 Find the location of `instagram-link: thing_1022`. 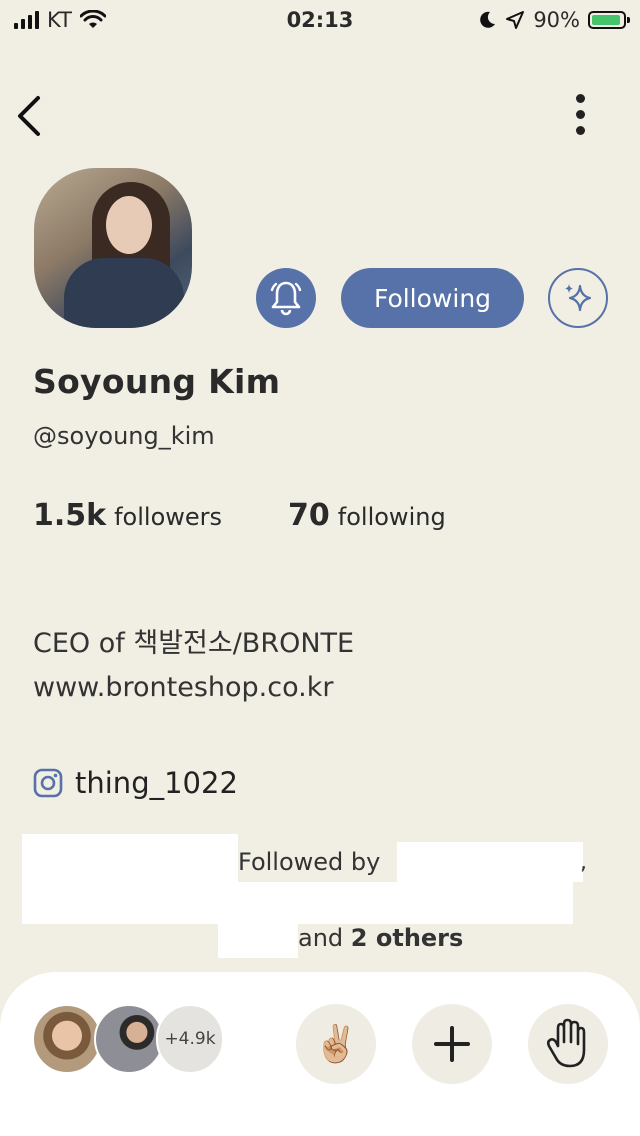

instagram-link: thing_1022 is located at coordinates (135, 783).